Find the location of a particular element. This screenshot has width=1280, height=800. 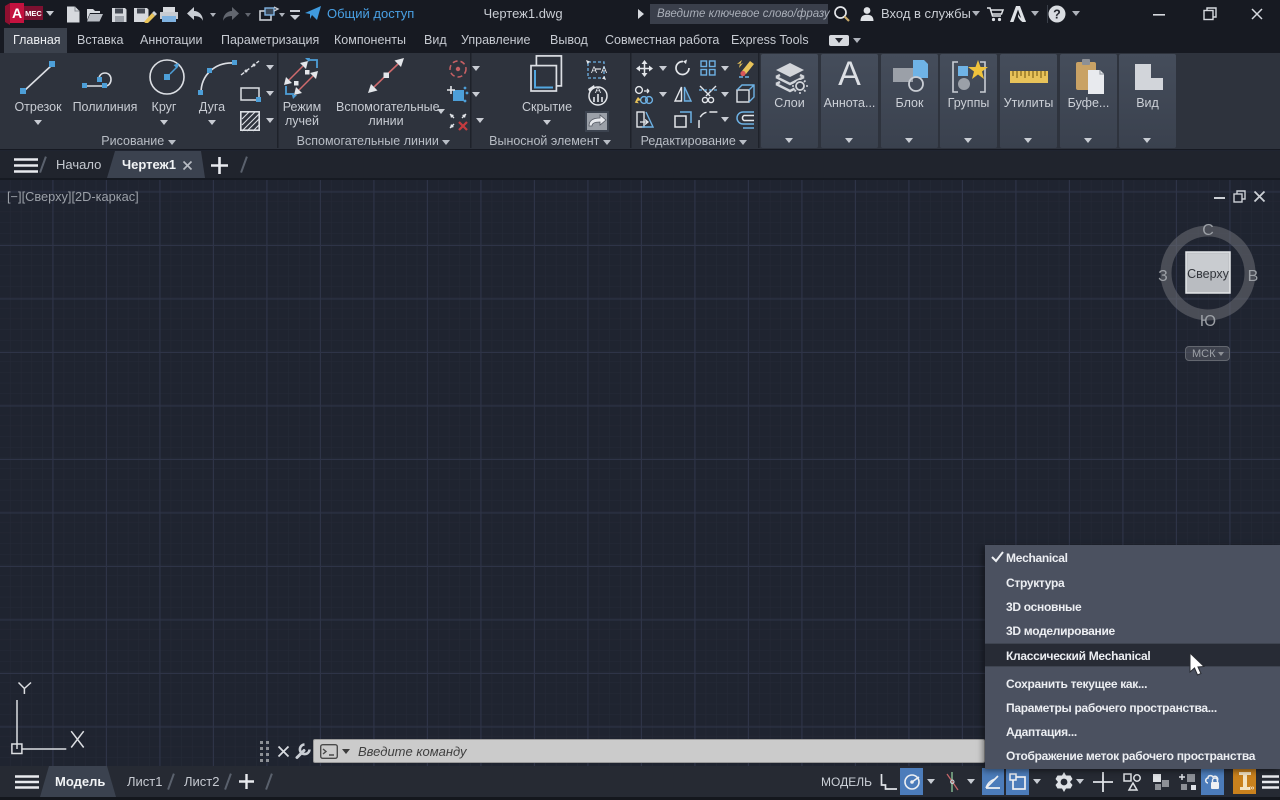

svg-text: MEC is located at coordinates (33, 13).